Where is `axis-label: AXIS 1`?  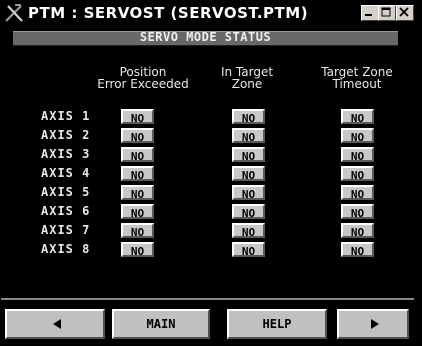 axis-label: AXIS 1 is located at coordinates (66, 116).